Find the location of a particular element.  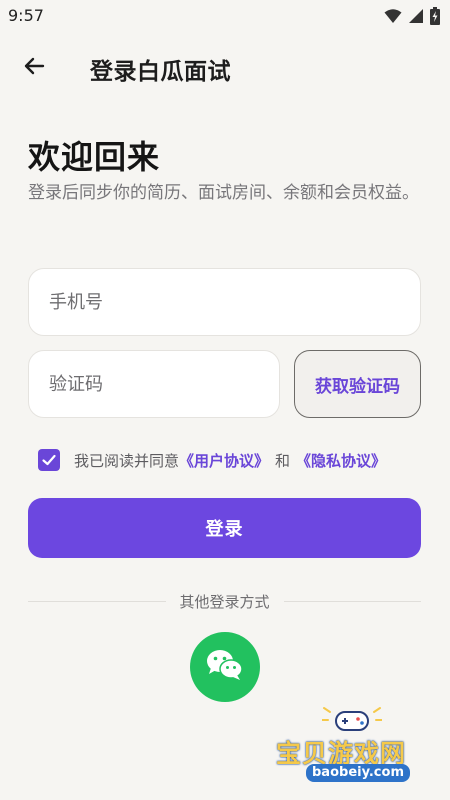

app-bar: 登录白瓜面试 is located at coordinates (225, 68).